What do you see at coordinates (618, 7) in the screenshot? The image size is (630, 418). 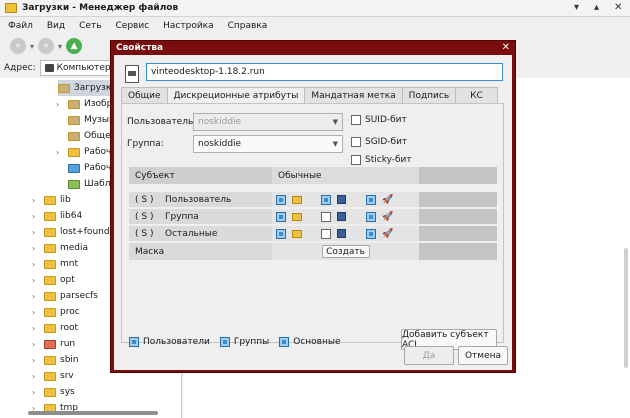 I see `close-icon: ✕` at bounding box center [618, 7].